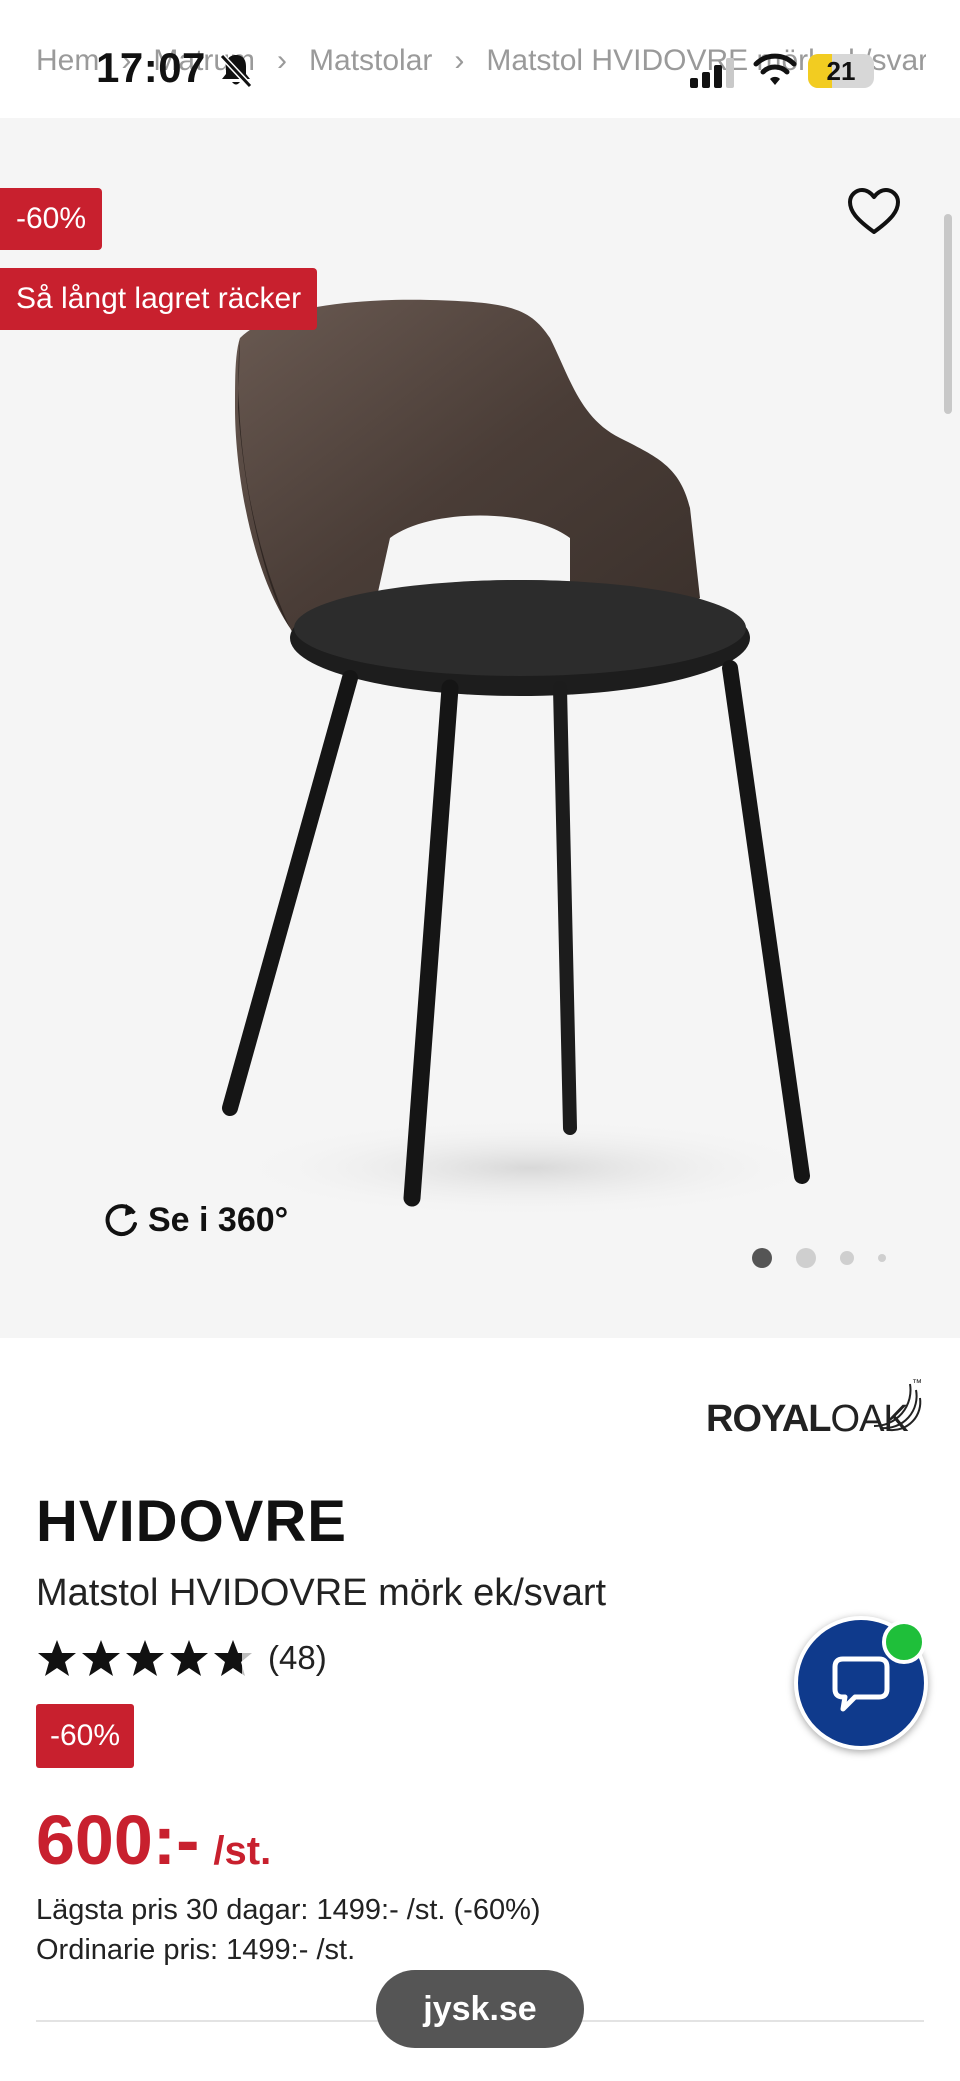 Image resolution: width=960 pixels, height=2081 pixels. What do you see at coordinates (822, 1258) in the screenshot?
I see `image-pagination` at bounding box center [822, 1258].